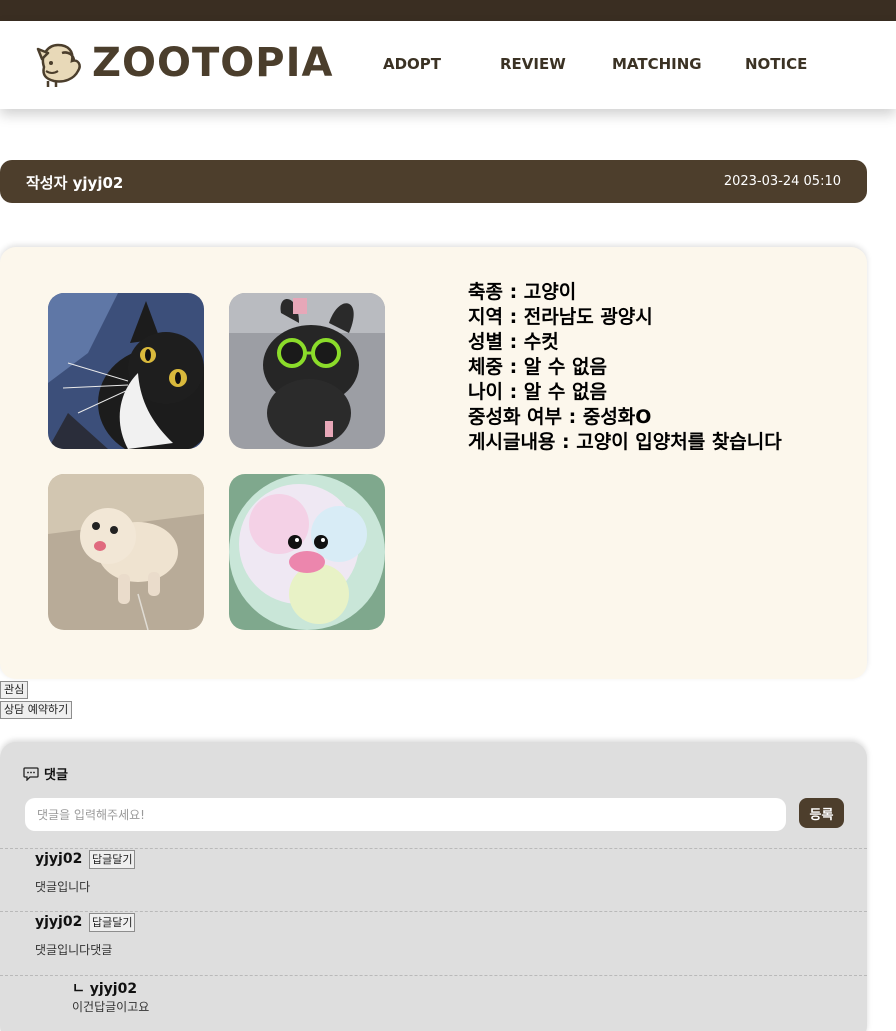 The height and width of the screenshot is (1031, 896). I want to click on rainbow-plush-image, so click(307, 552).